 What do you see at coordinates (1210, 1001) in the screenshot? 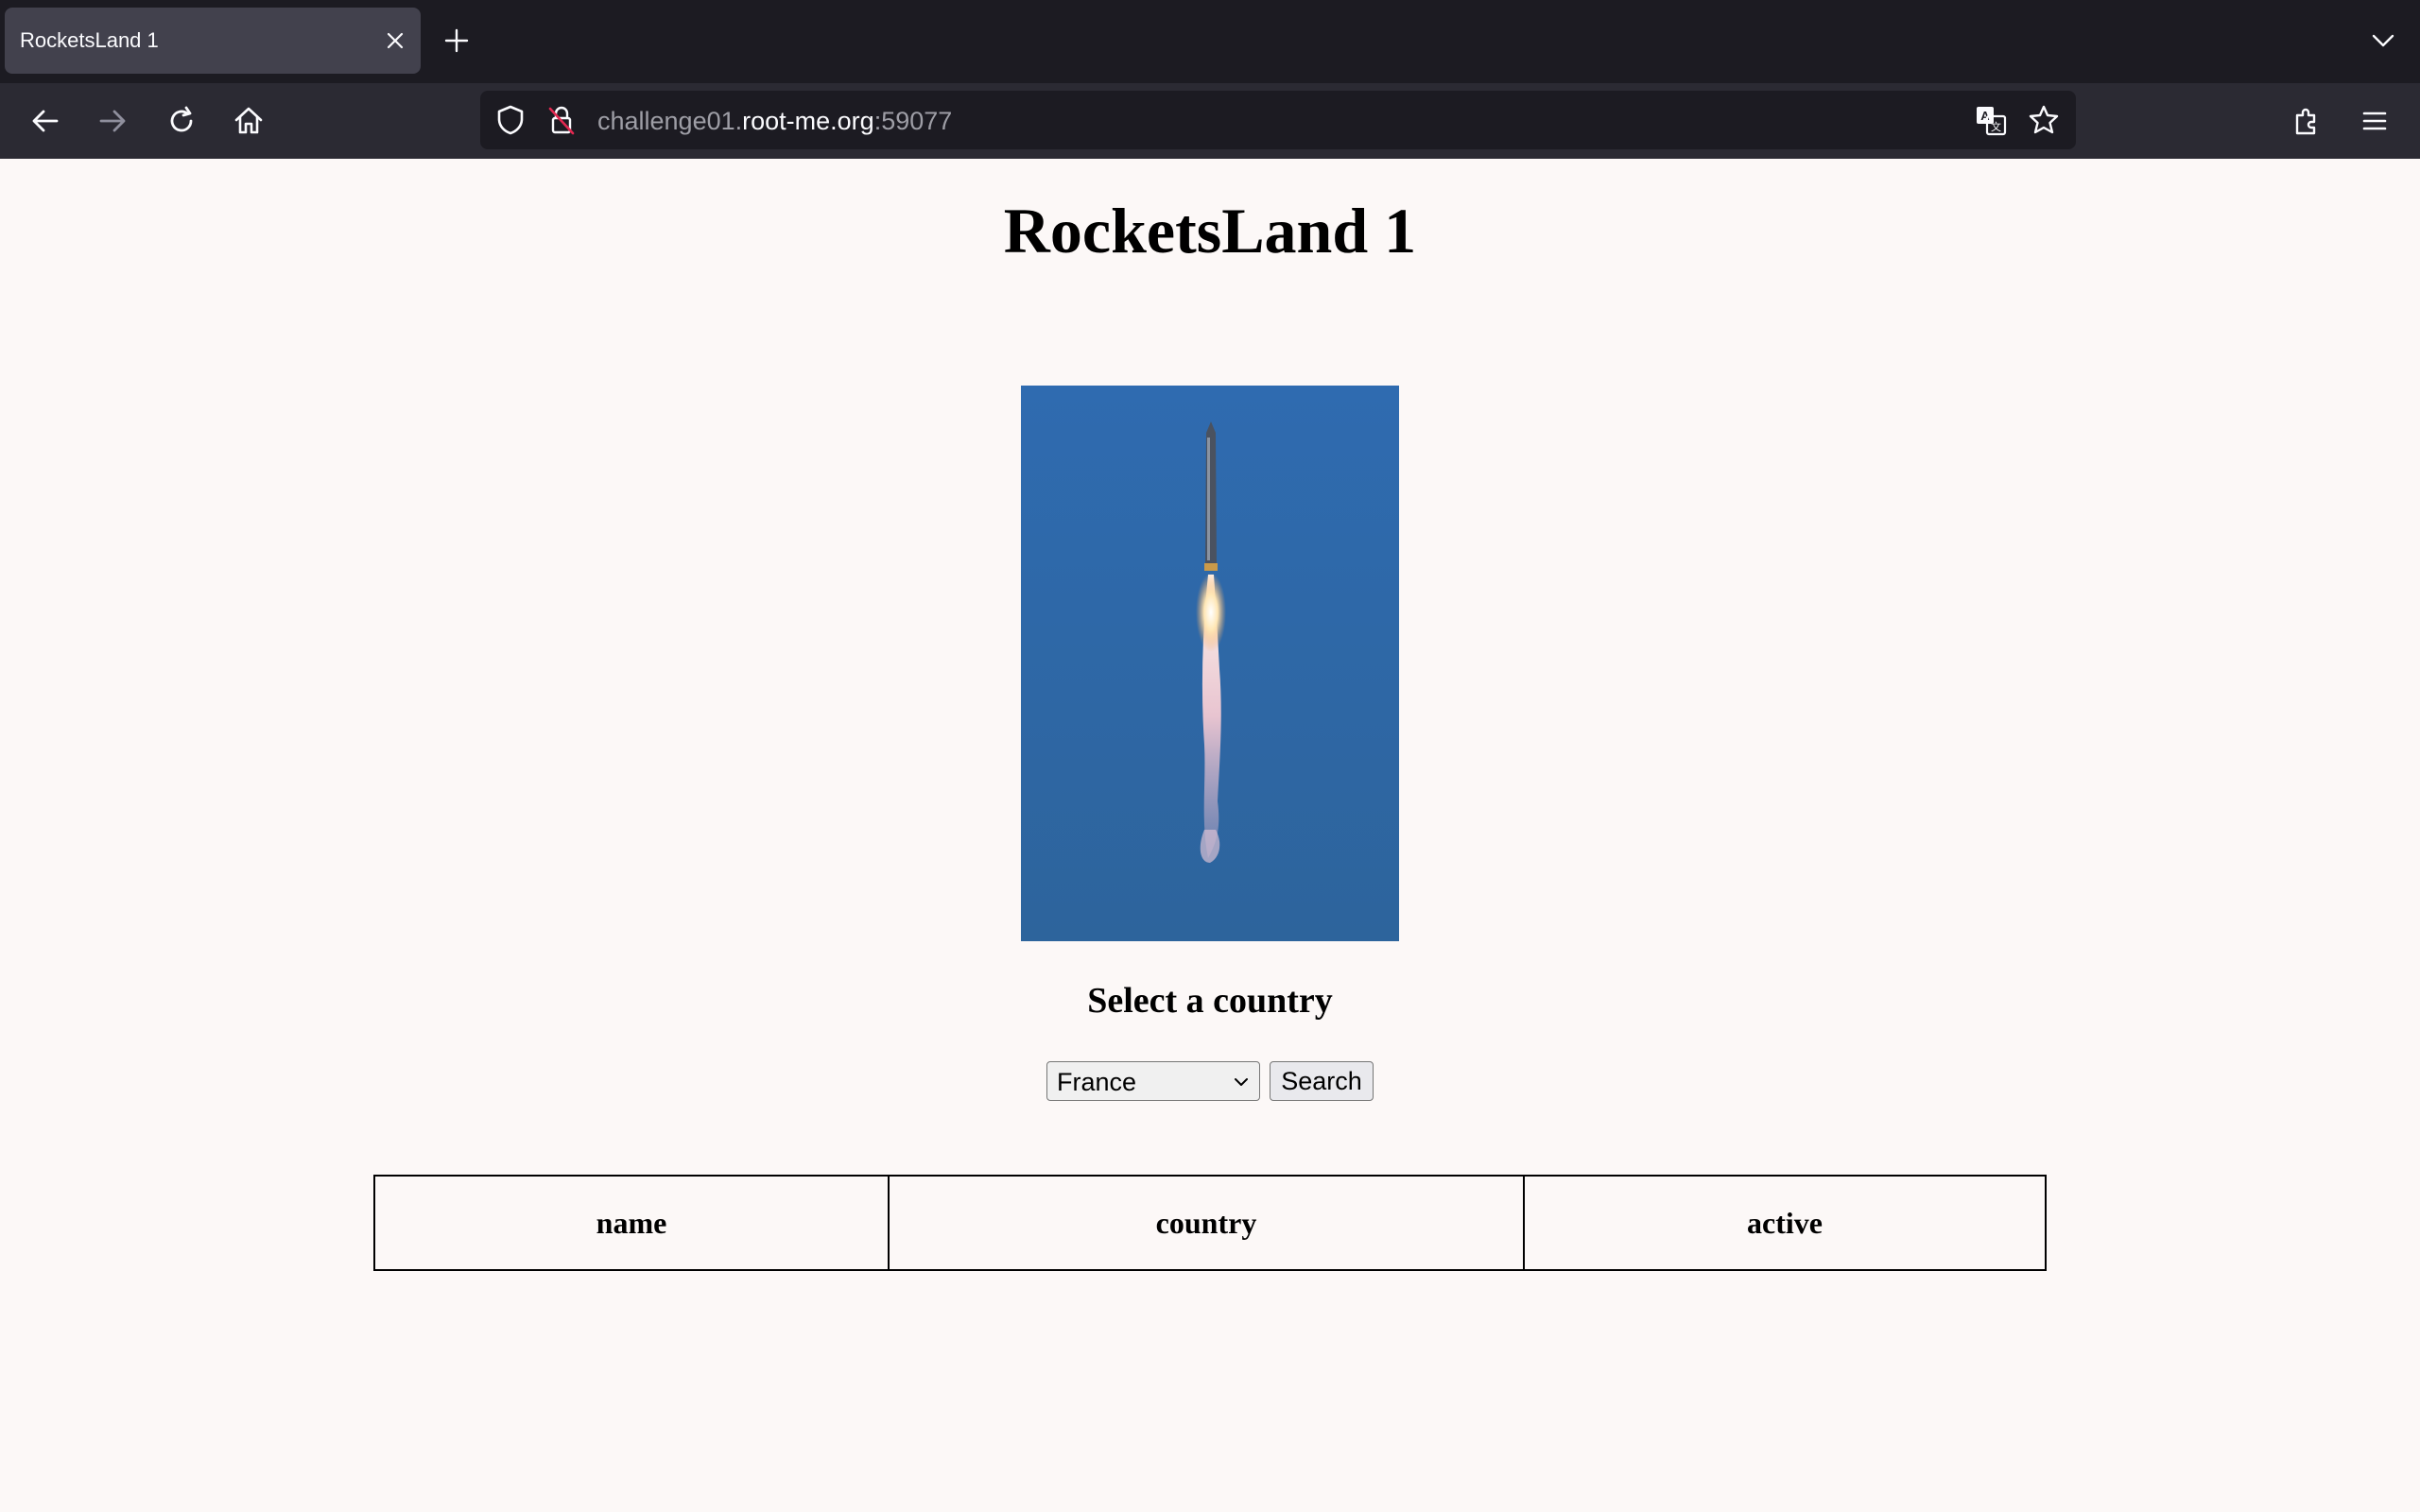
I see `select-country-heading: Select a country` at bounding box center [1210, 1001].